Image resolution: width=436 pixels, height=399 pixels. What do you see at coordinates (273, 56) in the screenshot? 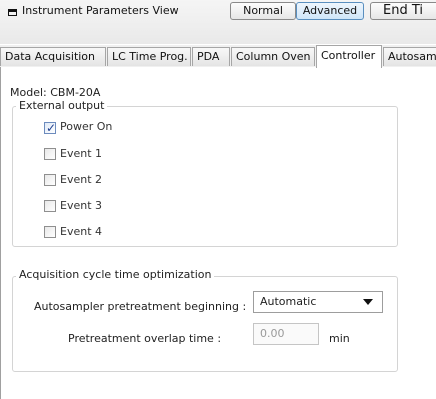
I see `tab-column-oven: Column Oven` at bounding box center [273, 56].